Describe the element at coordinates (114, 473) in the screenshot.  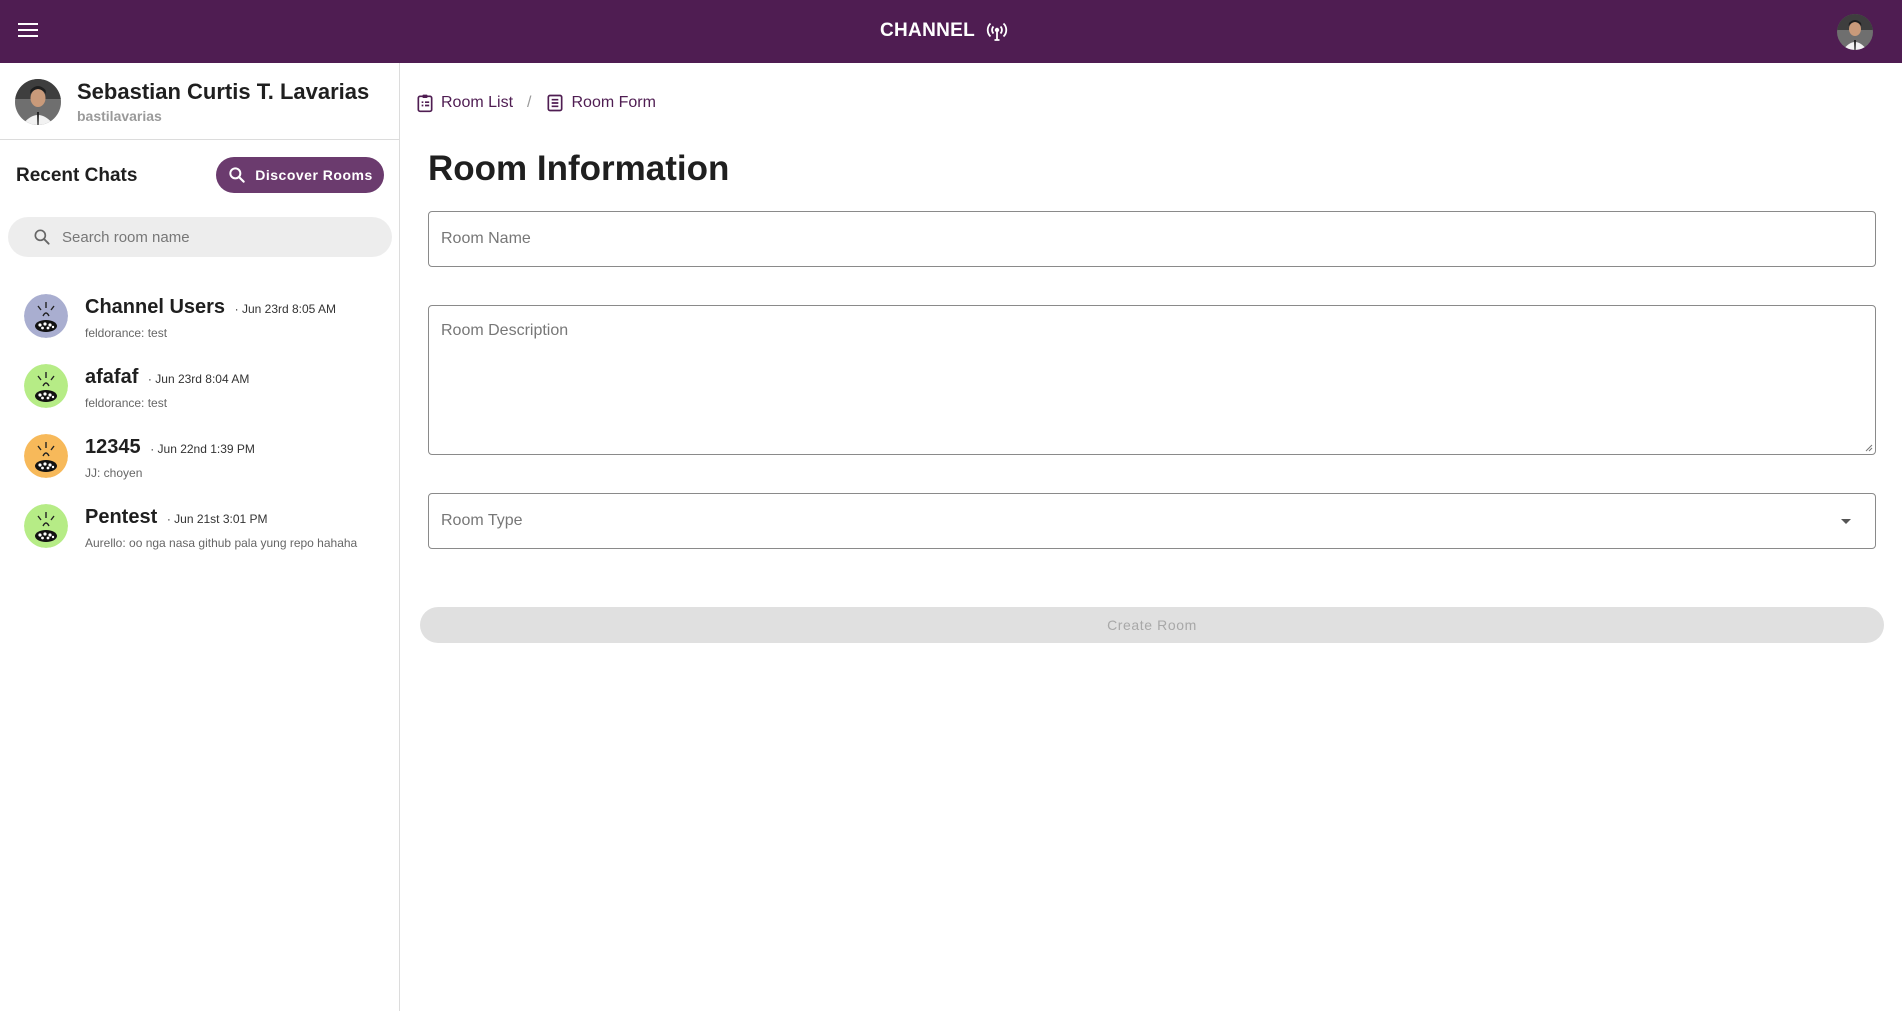
I see `chat-last-message: JJ: choyen` at that location.